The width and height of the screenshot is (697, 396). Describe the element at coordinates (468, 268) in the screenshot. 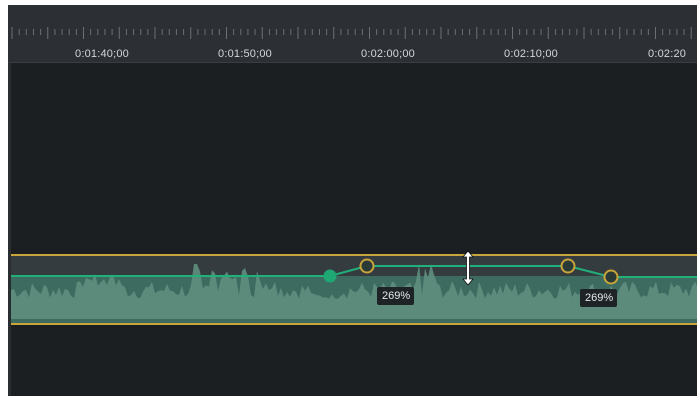

I see `vertical-resize-icon` at that location.